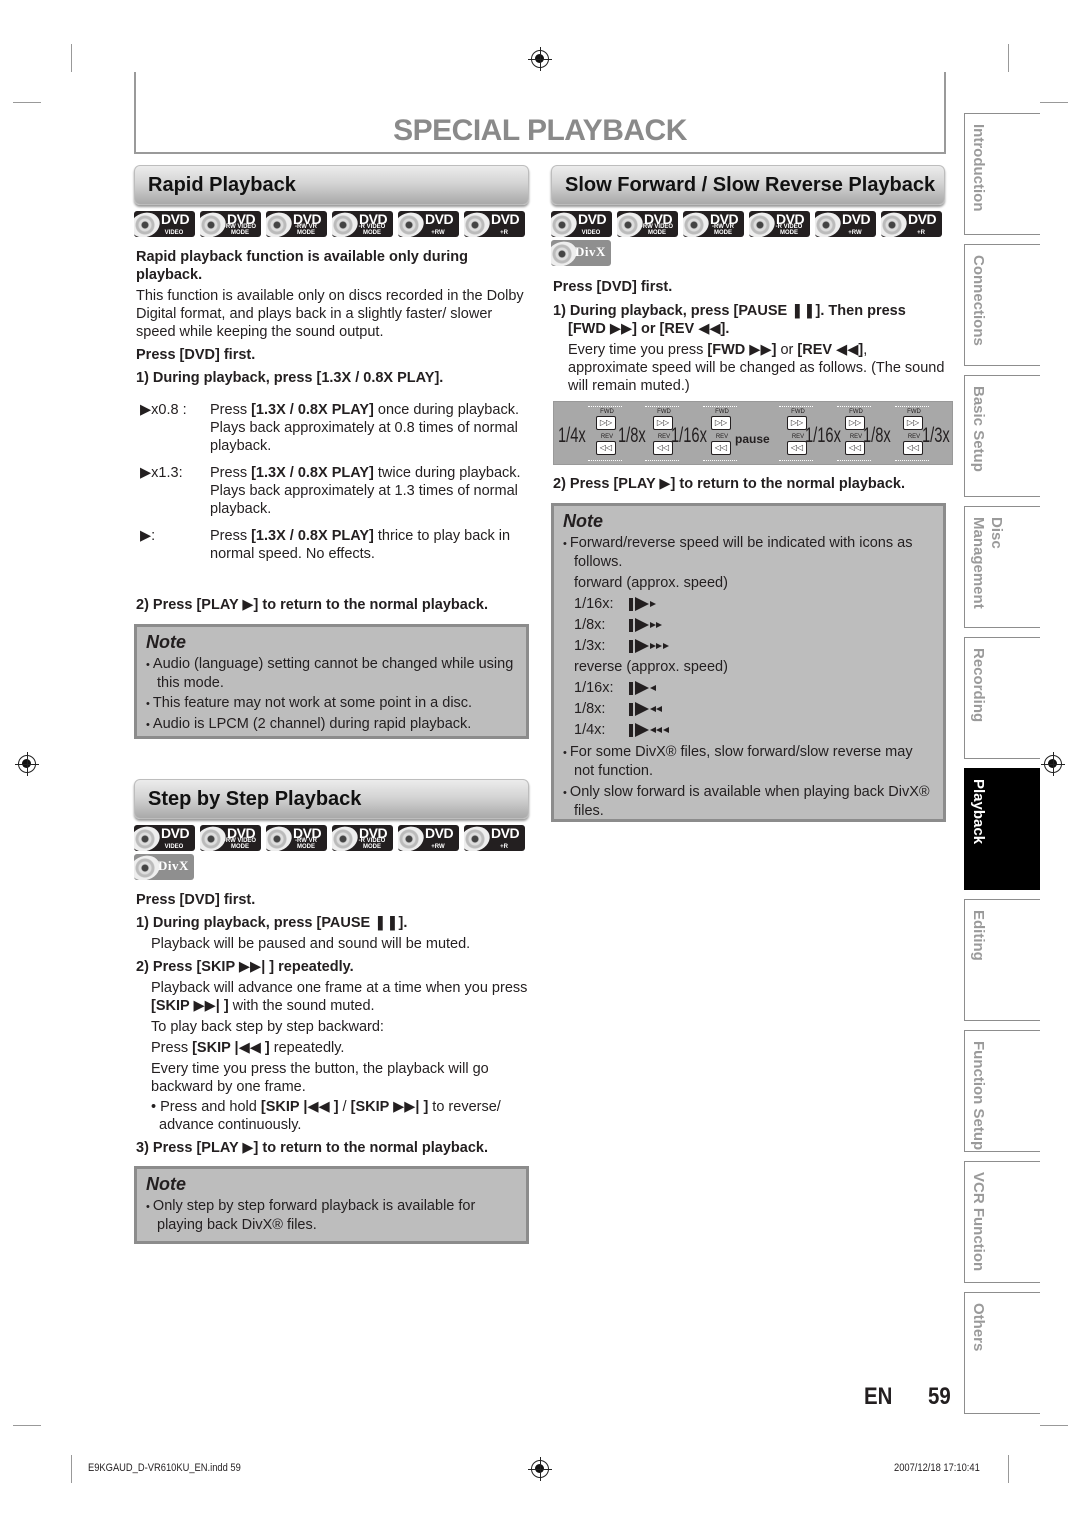 Image resolution: width=1080 pixels, height=1528 pixels. What do you see at coordinates (591, 233) in the screenshot?
I see `disc-sublabel: VIDEO` at bounding box center [591, 233].